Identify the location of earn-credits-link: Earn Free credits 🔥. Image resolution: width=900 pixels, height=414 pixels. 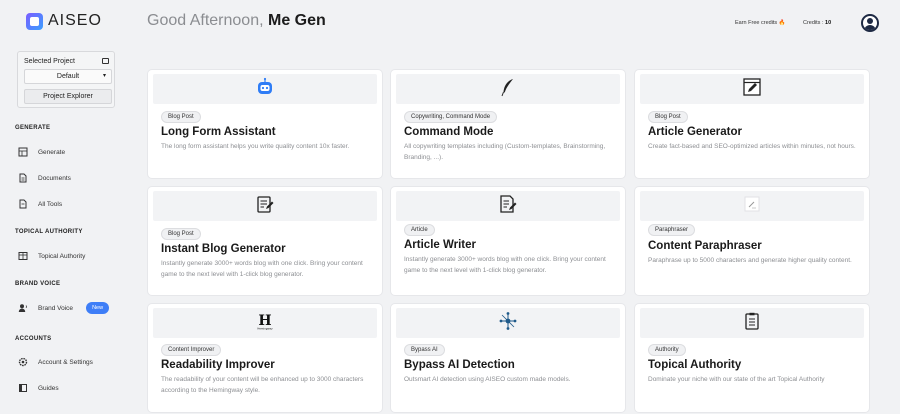
(760, 23).